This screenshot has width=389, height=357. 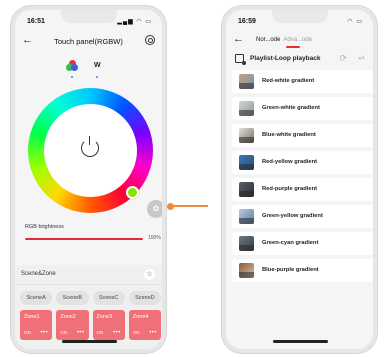 I want to click on rgb-mode-icon, so click(x=72, y=66).